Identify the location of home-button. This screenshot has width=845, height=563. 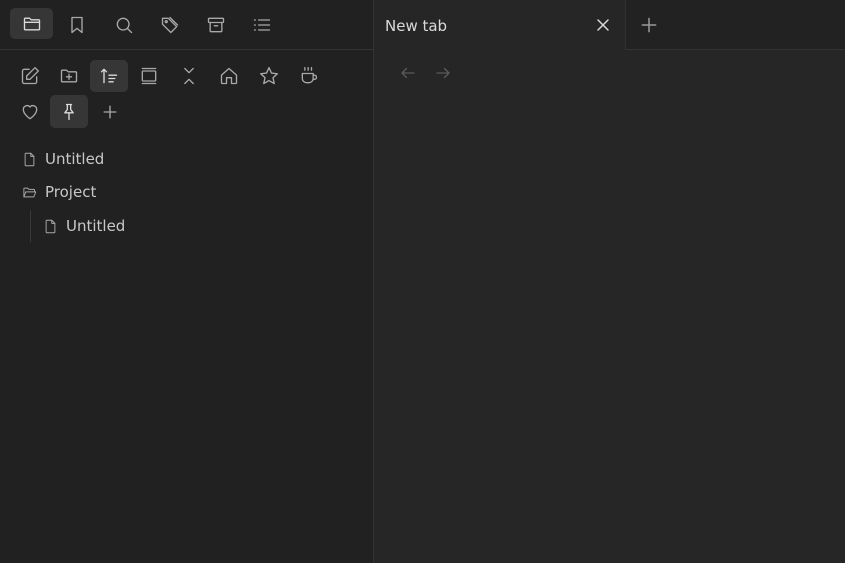
(229, 76).